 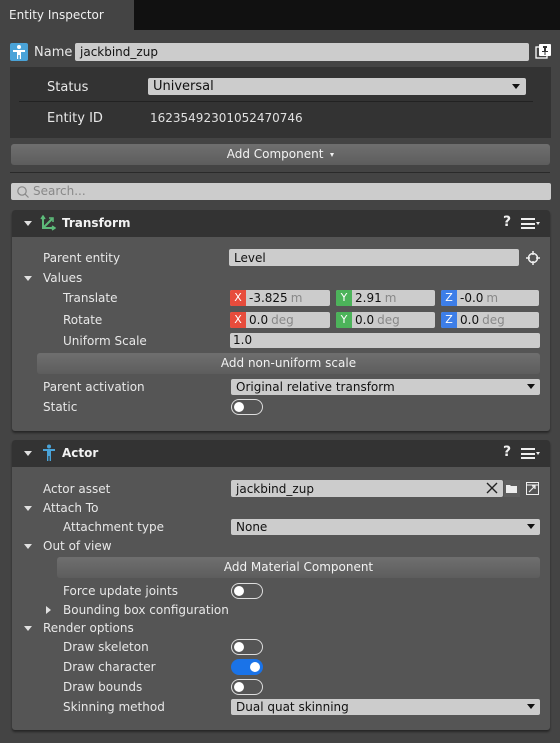 I want to click on actor-asset-value: jackbind_zup, so click(x=275, y=489).